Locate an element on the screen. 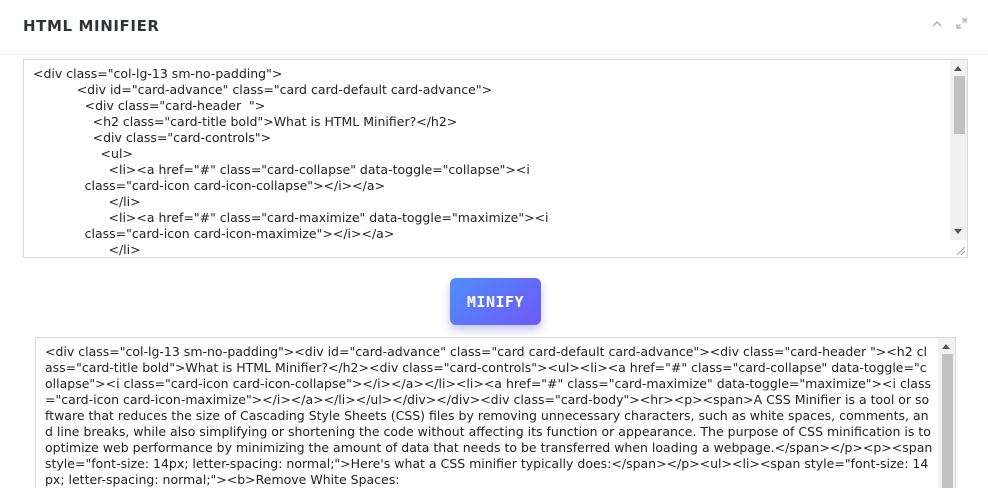 This screenshot has height=488, width=988. minify-button: MINIFY is located at coordinates (495, 301).